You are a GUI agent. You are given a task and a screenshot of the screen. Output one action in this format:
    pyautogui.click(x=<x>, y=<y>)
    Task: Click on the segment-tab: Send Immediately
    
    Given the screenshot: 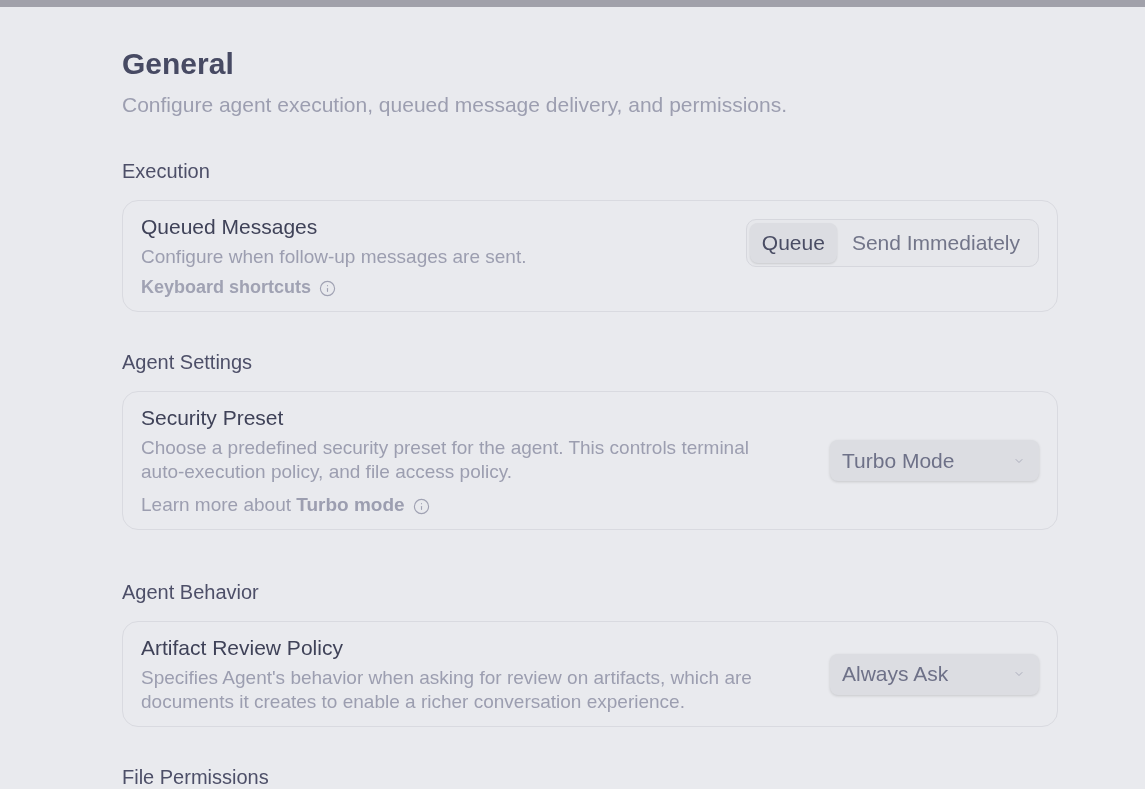 What is the action you would take?
    pyautogui.click(x=935, y=243)
    